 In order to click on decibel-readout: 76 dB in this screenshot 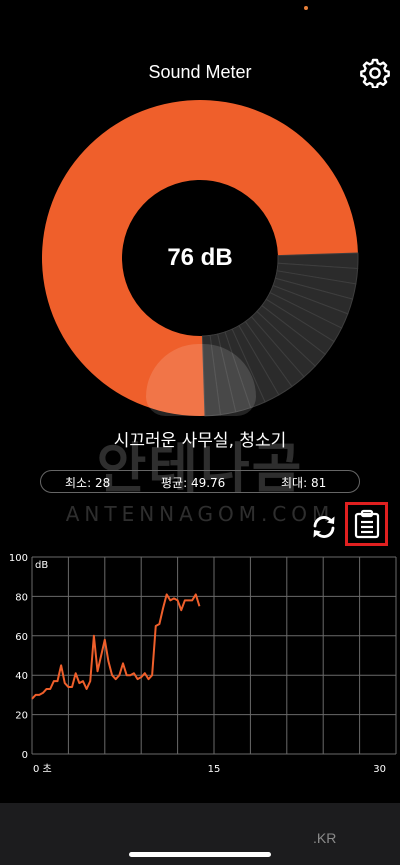, I will do `click(200, 257)`.